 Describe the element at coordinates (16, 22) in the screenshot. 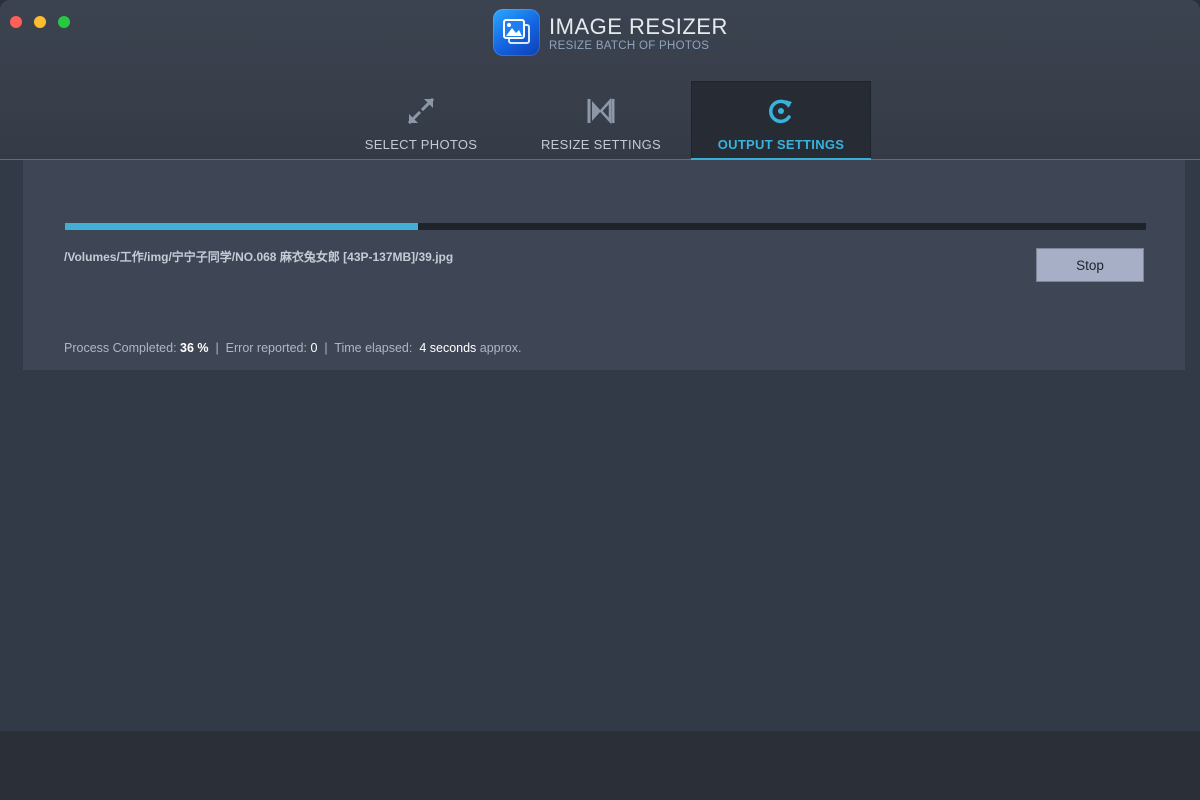

I see `close-window-button` at that location.